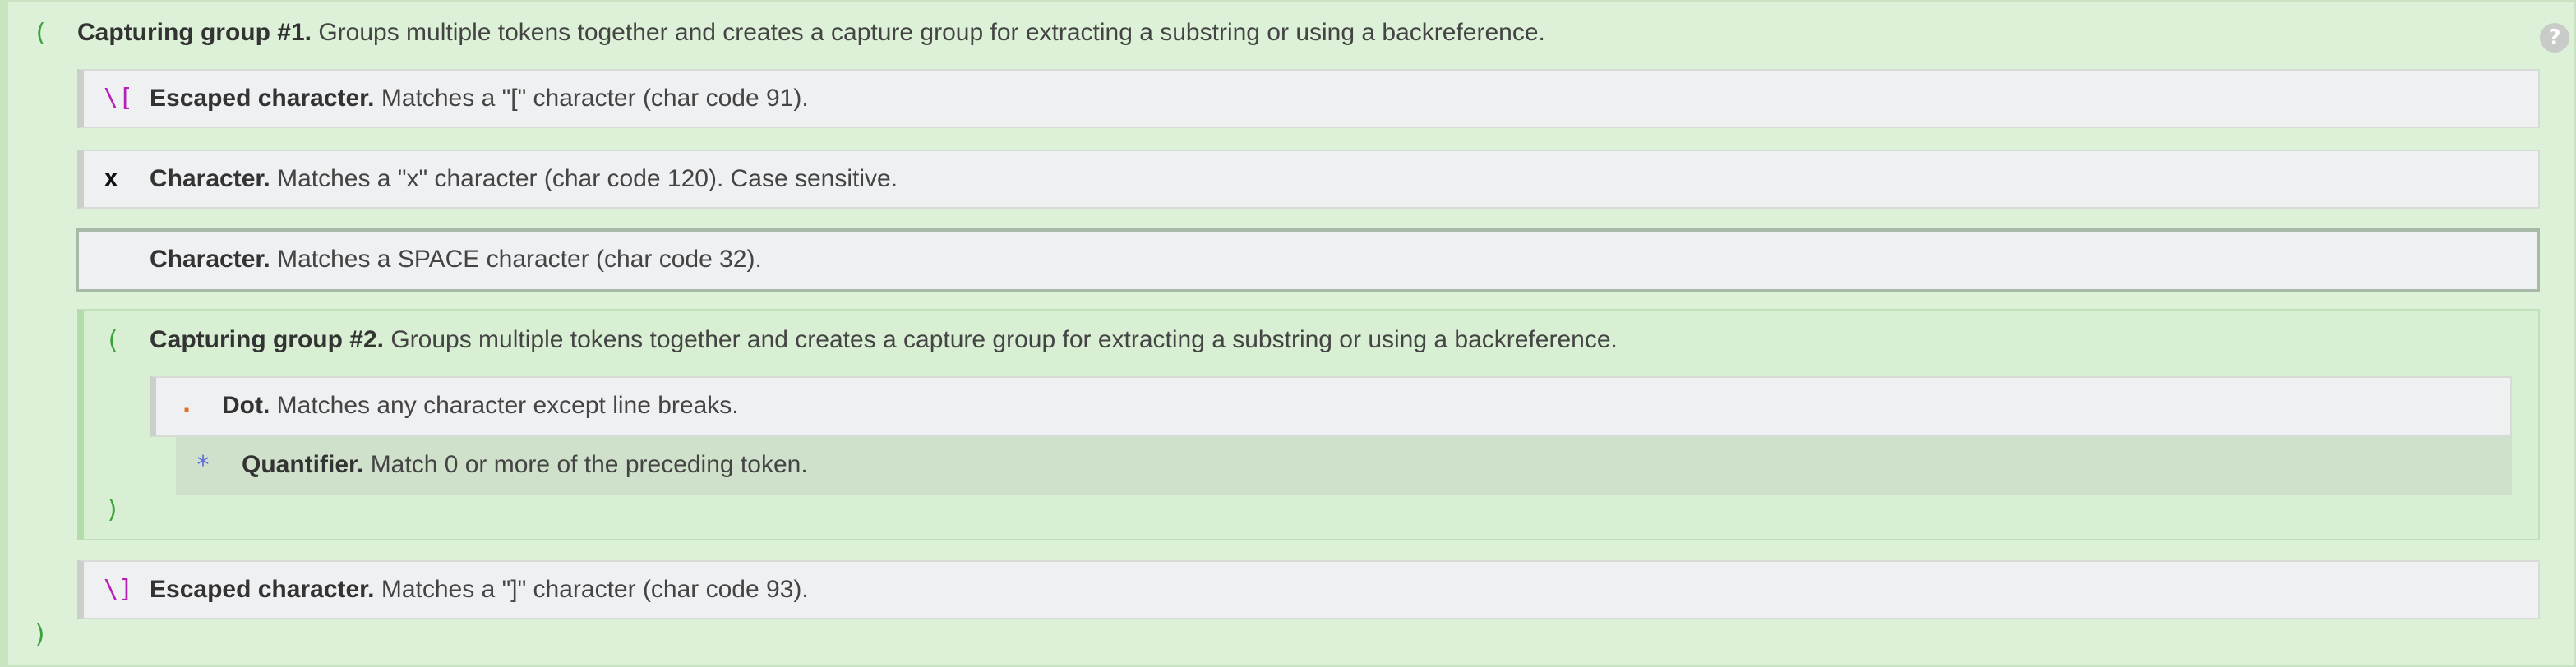  Describe the element at coordinates (113, 509) in the screenshot. I see `group-2-close-token: )` at that location.